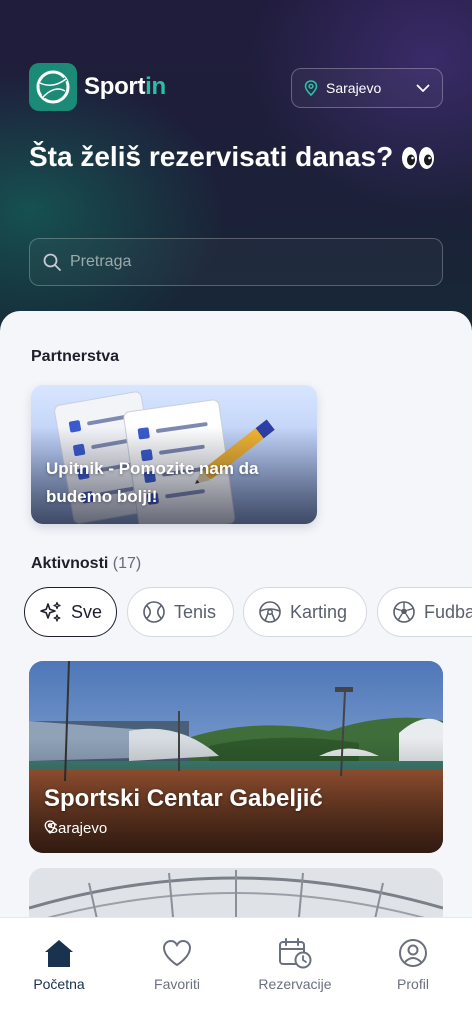 The height and width of the screenshot is (1024, 472). What do you see at coordinates (70, 612) in the screenshot?
I see `chip-sve: Sve` at bounding box center [70, 612].